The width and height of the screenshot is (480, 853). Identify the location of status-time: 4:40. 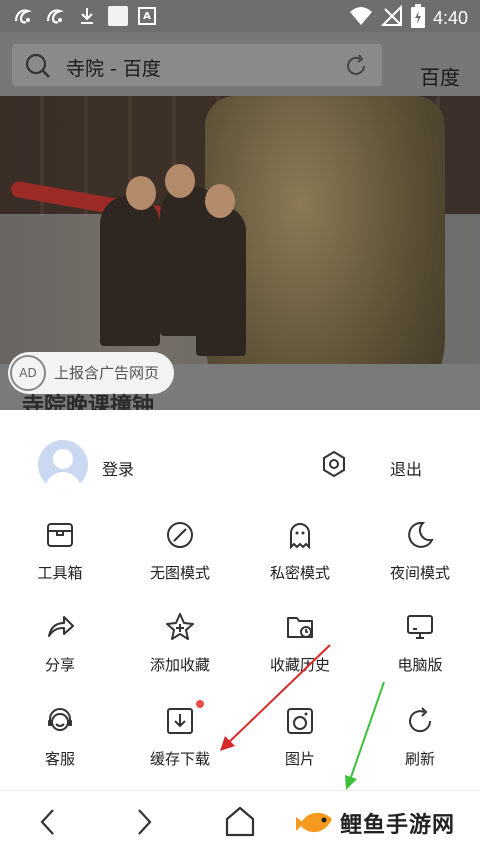
(450, 17).